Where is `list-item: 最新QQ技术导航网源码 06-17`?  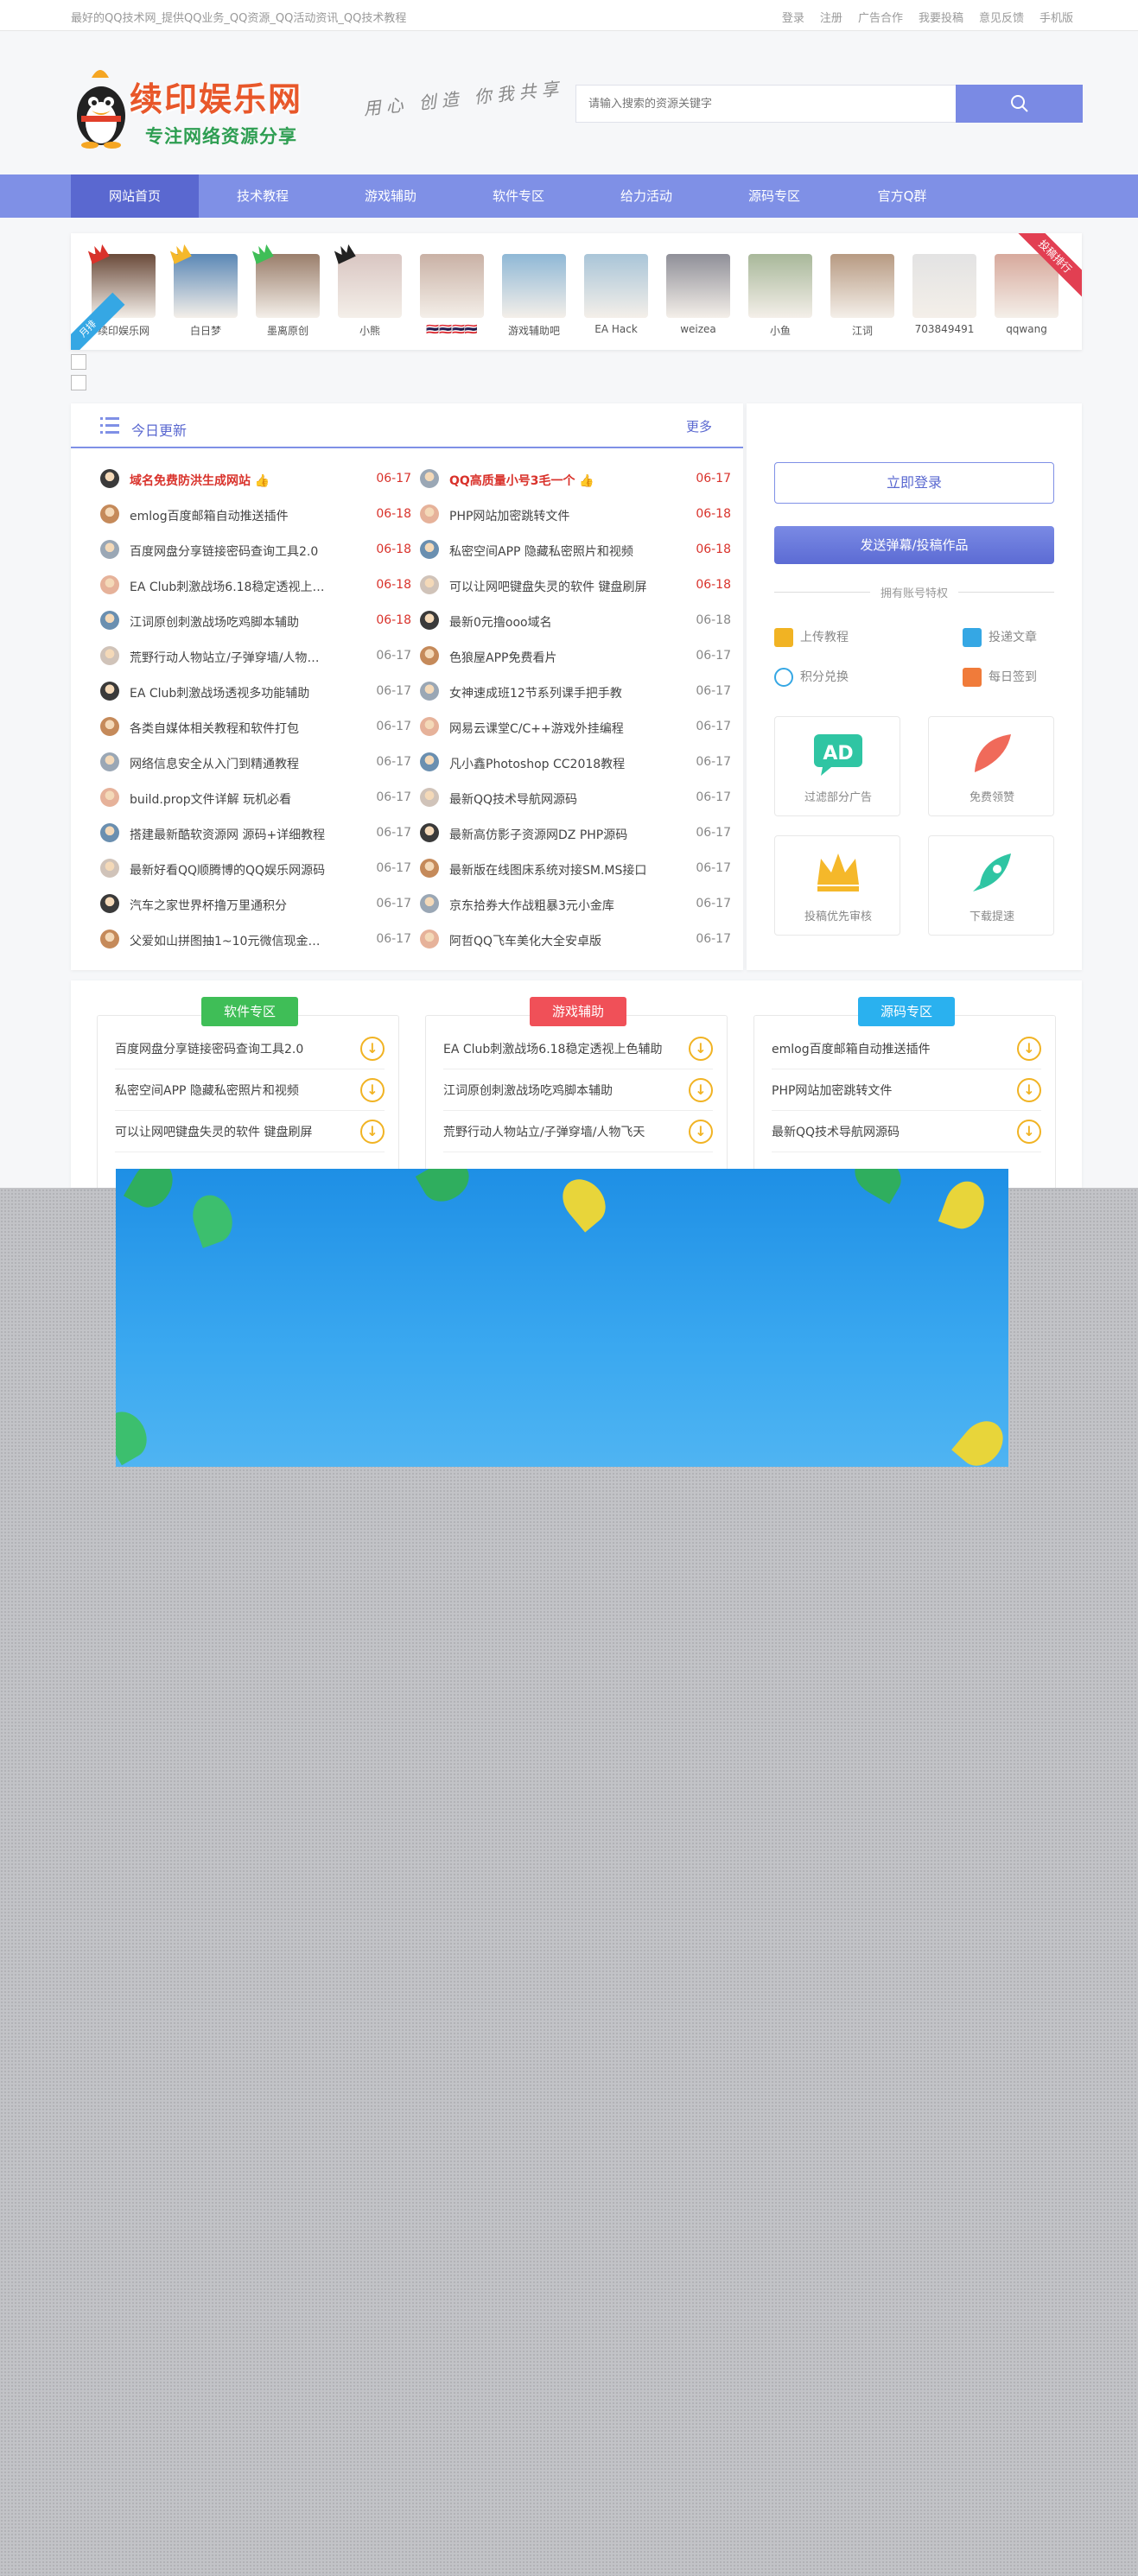
list-item: 最新QQ技术导航网源码 06-17 is located at coordinates (575, 800).